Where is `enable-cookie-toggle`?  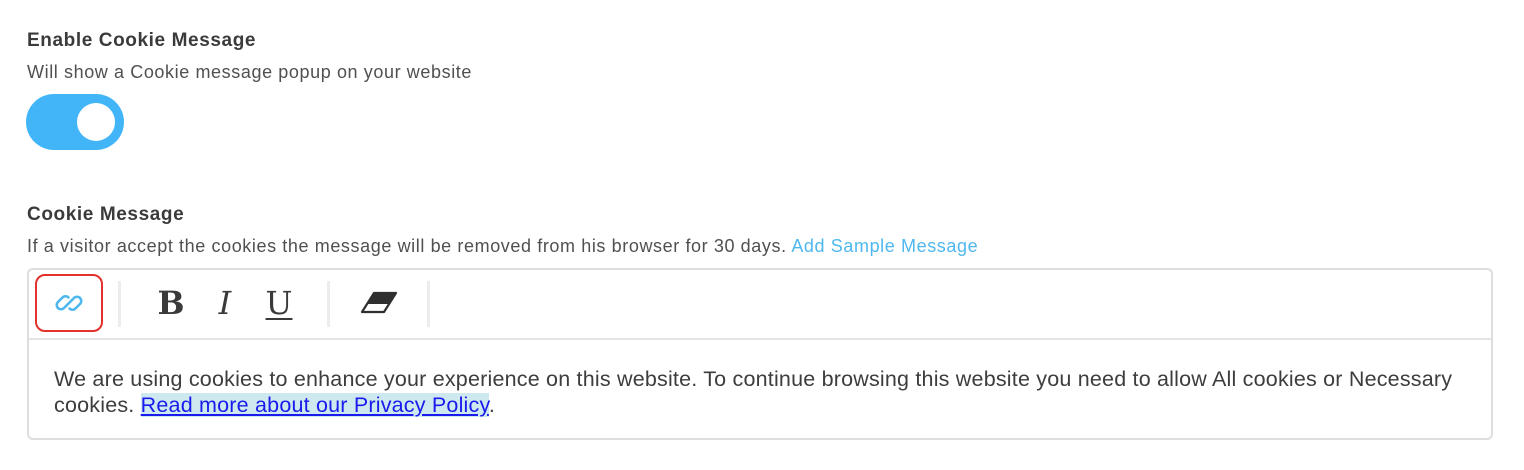
enable-cookie-toggle is located at coordinates (75, 122).